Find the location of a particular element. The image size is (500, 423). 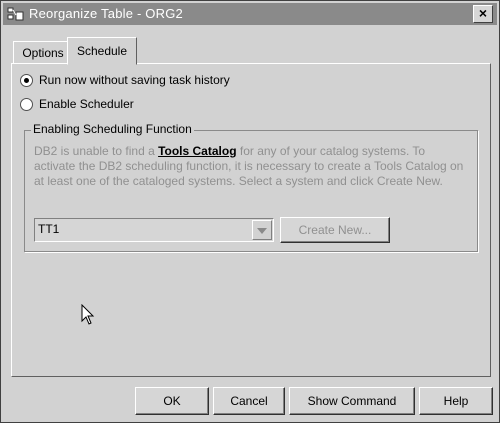

desc-text-before: DB2 is unable to find a is located at coordinates (96, 151).